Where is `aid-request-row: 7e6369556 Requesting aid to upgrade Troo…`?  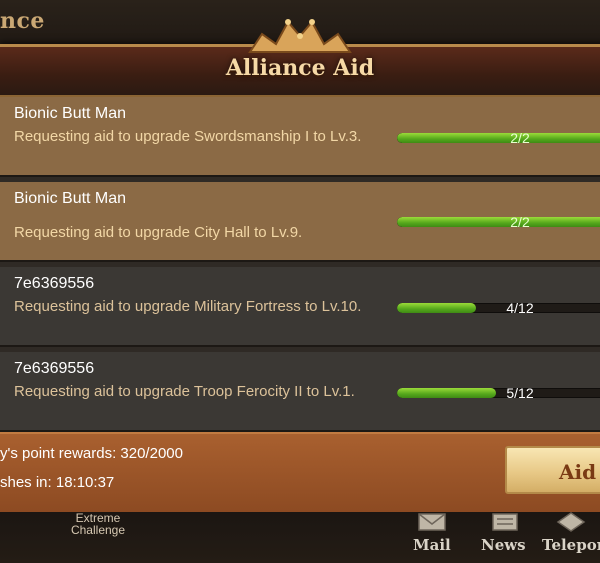 aid-request-row: 7e6369556 Requesting aid to upgrade Troo… is located at coordinates (300, 392).